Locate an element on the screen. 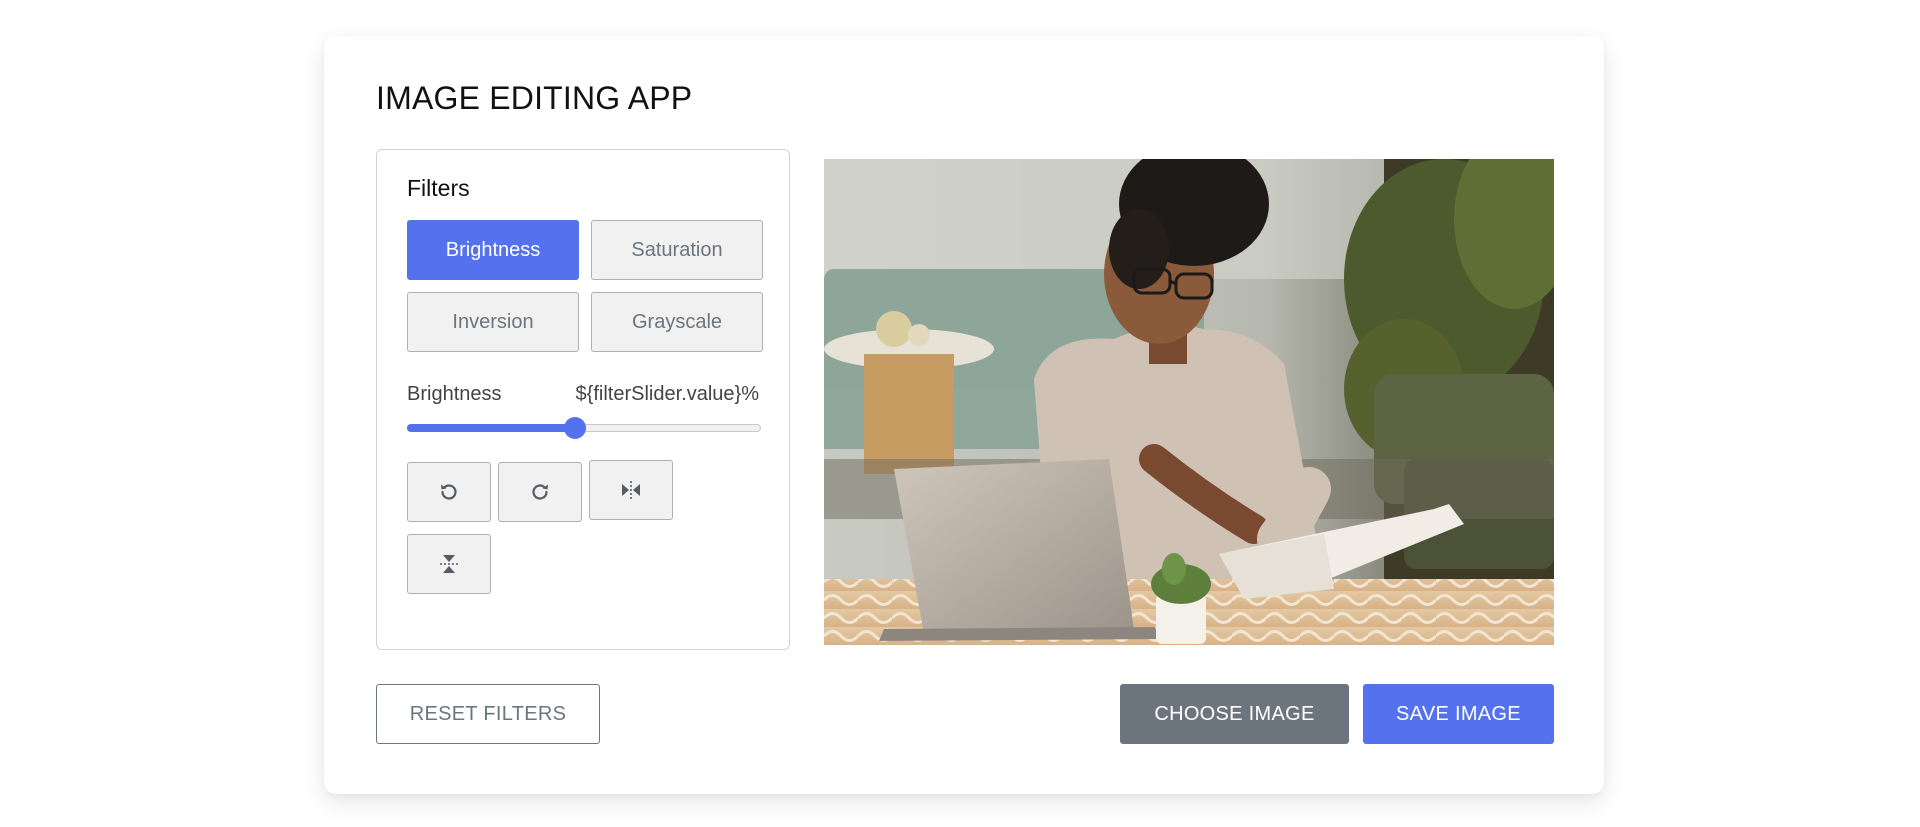  filter-slider is located at coordinates (584, 428).